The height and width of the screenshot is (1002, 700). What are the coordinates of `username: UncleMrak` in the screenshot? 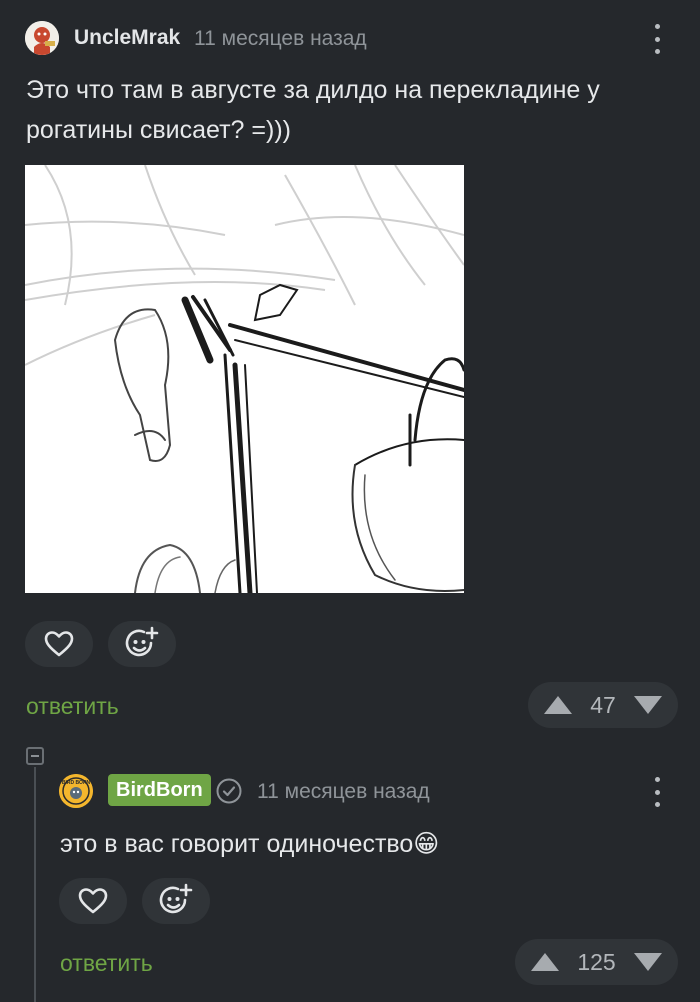 It's located at (127, 38).